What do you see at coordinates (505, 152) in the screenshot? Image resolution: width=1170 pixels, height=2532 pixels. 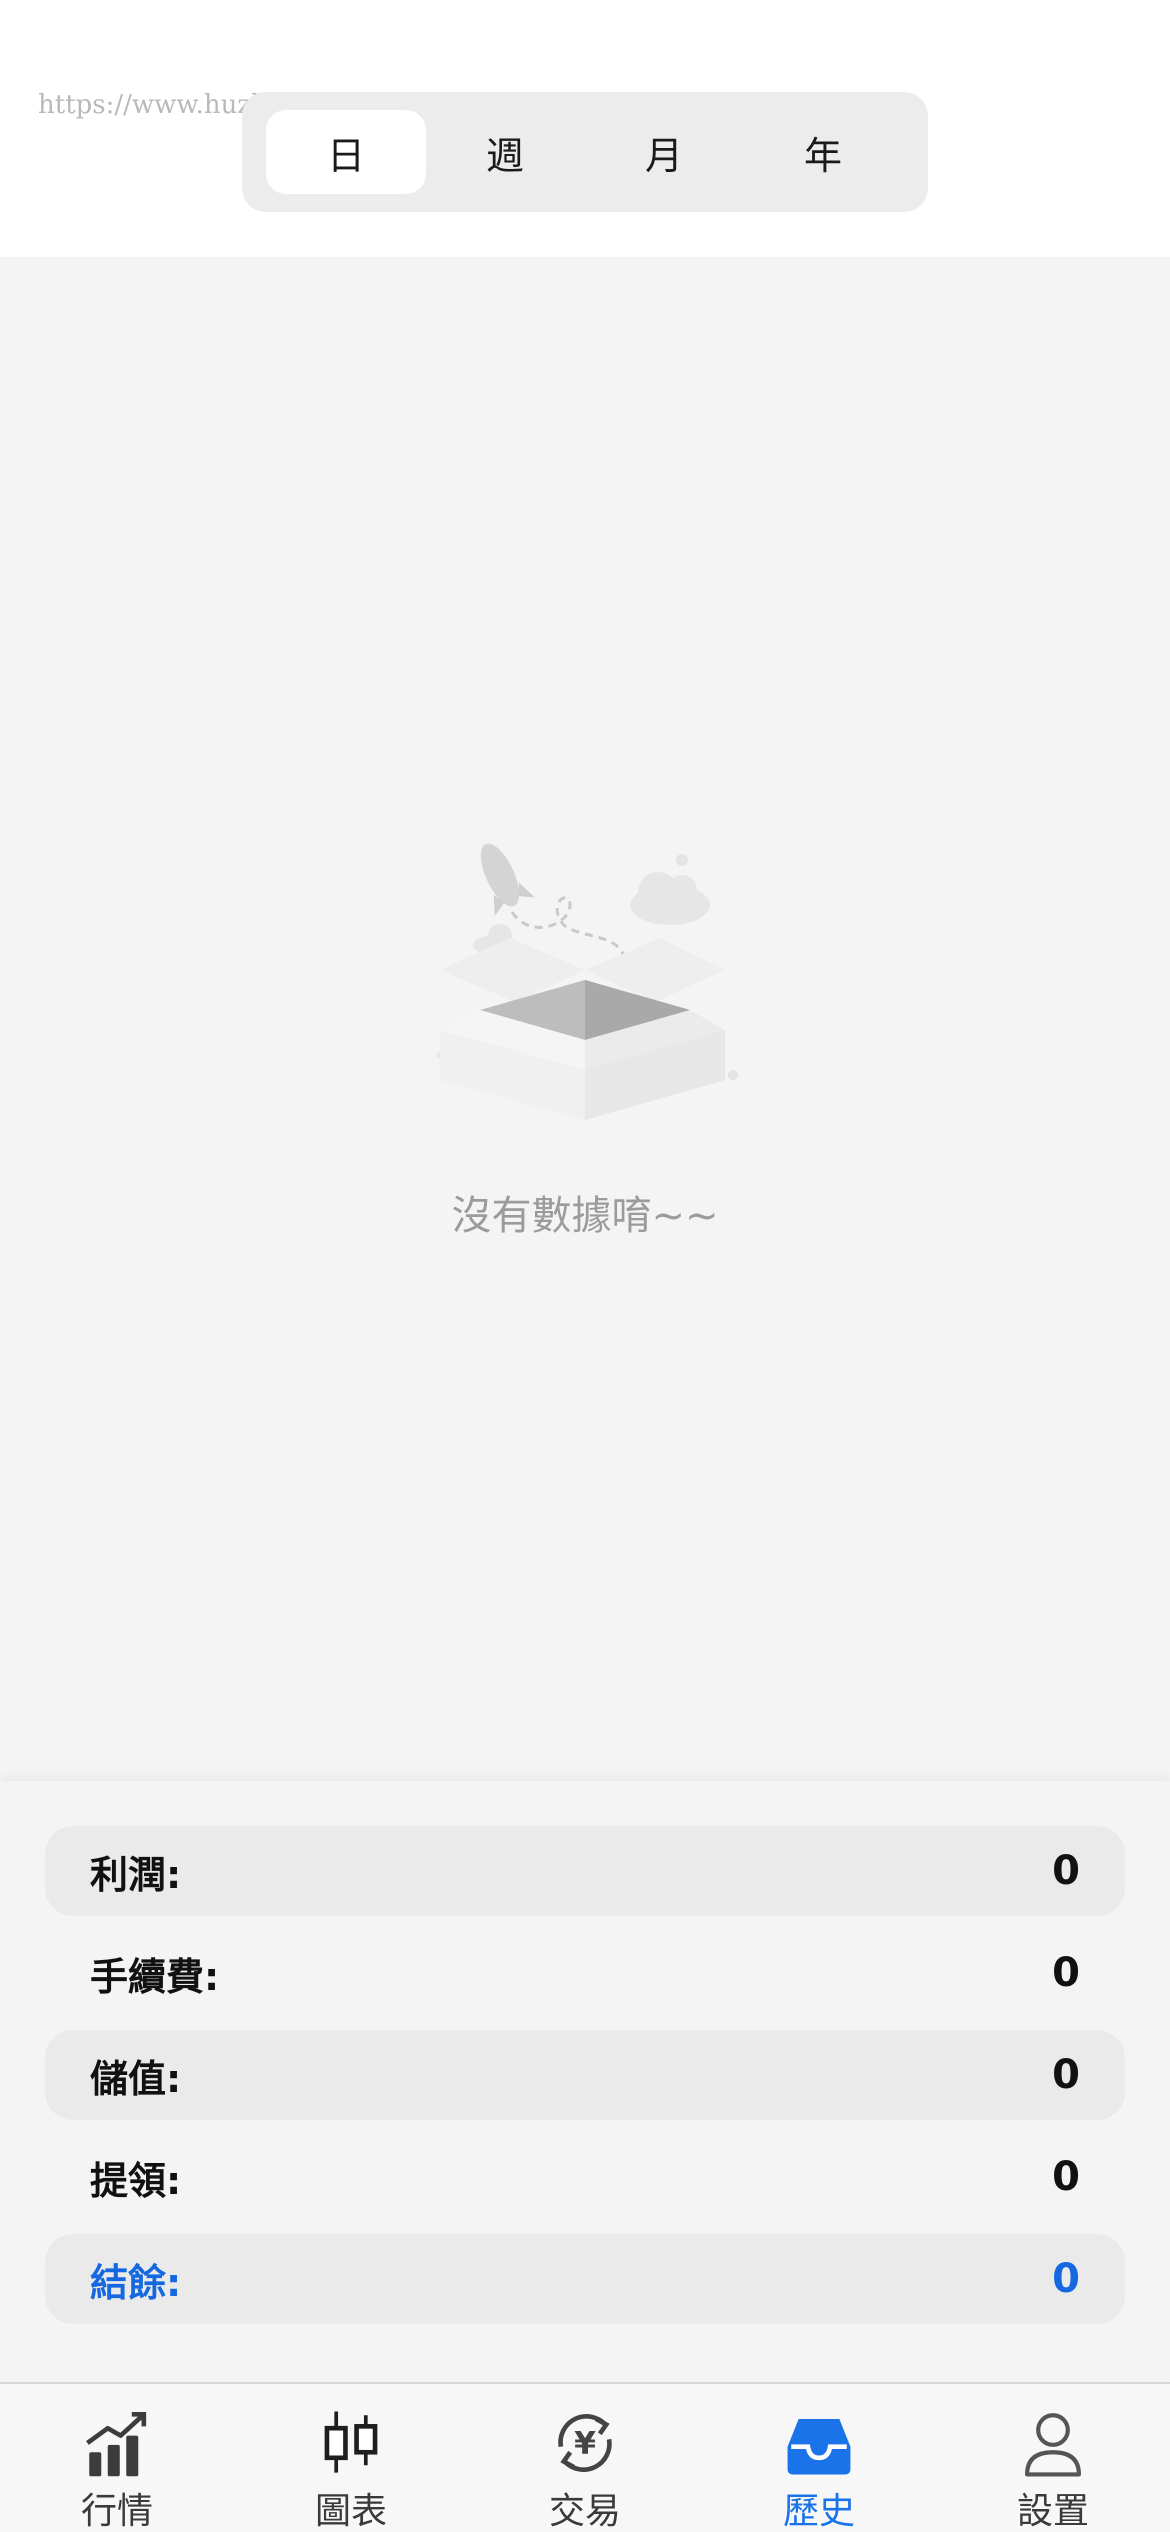 I see `period-tab-week: 週` at bounding box center [505, 152].